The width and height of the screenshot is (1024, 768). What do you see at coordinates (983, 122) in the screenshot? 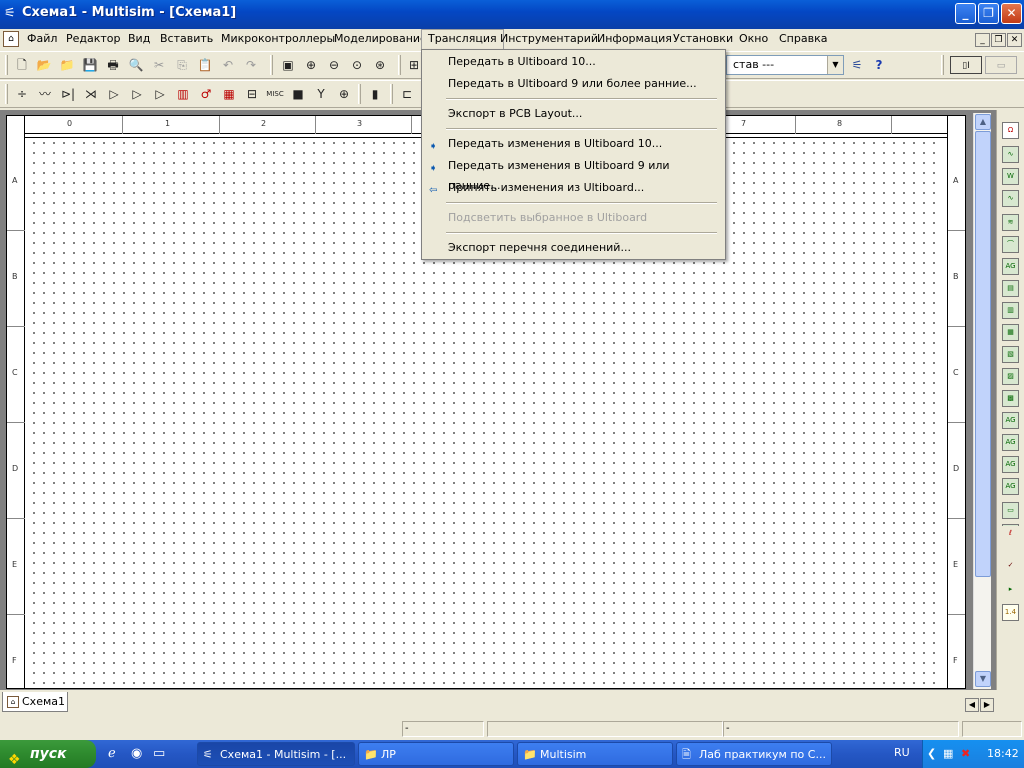
I see `scroll-up-button: ▲` at bounding box center [983, 122].